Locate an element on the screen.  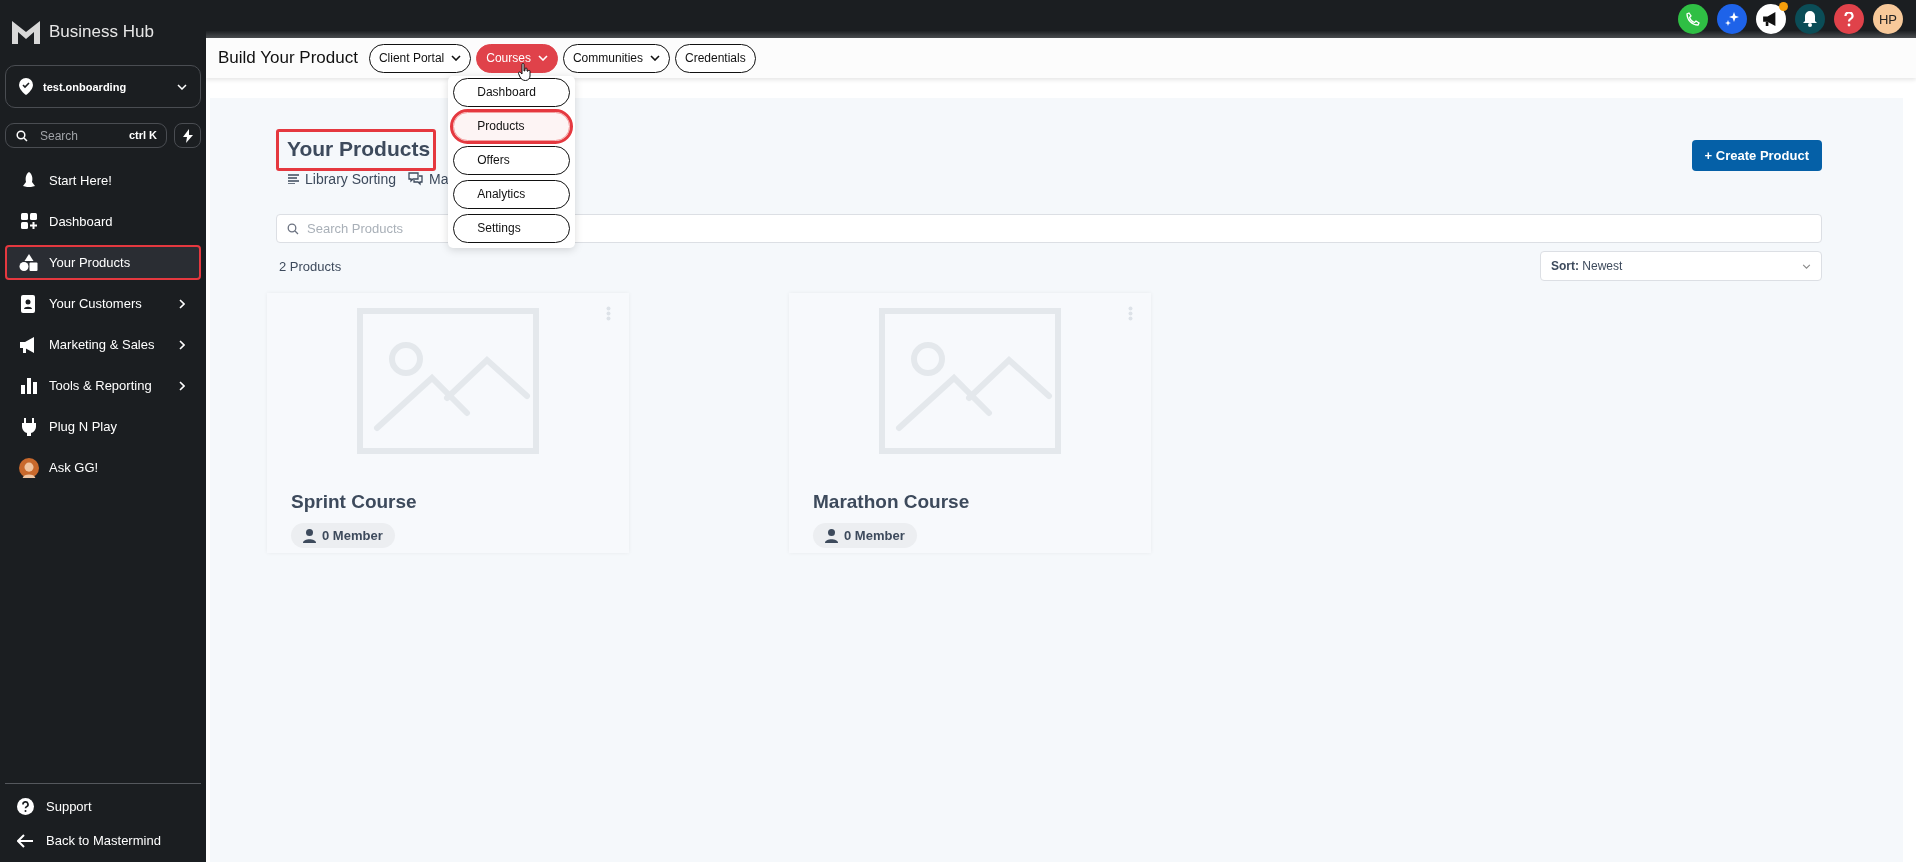
sidebar-item: Tools & Reporting is located at coordinates (103, 385).